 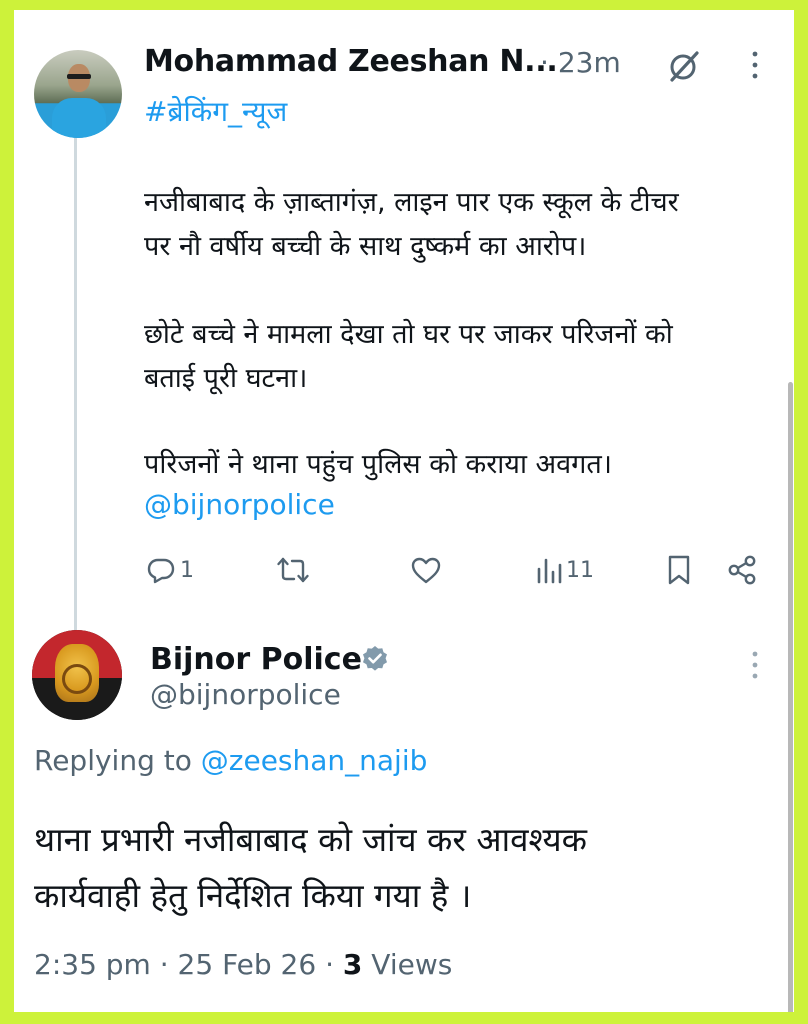 I want to click on tweet-footer-meta: 2:35 pm · 25 Feb 26 · 3 Views, so click(x=243, y=964).